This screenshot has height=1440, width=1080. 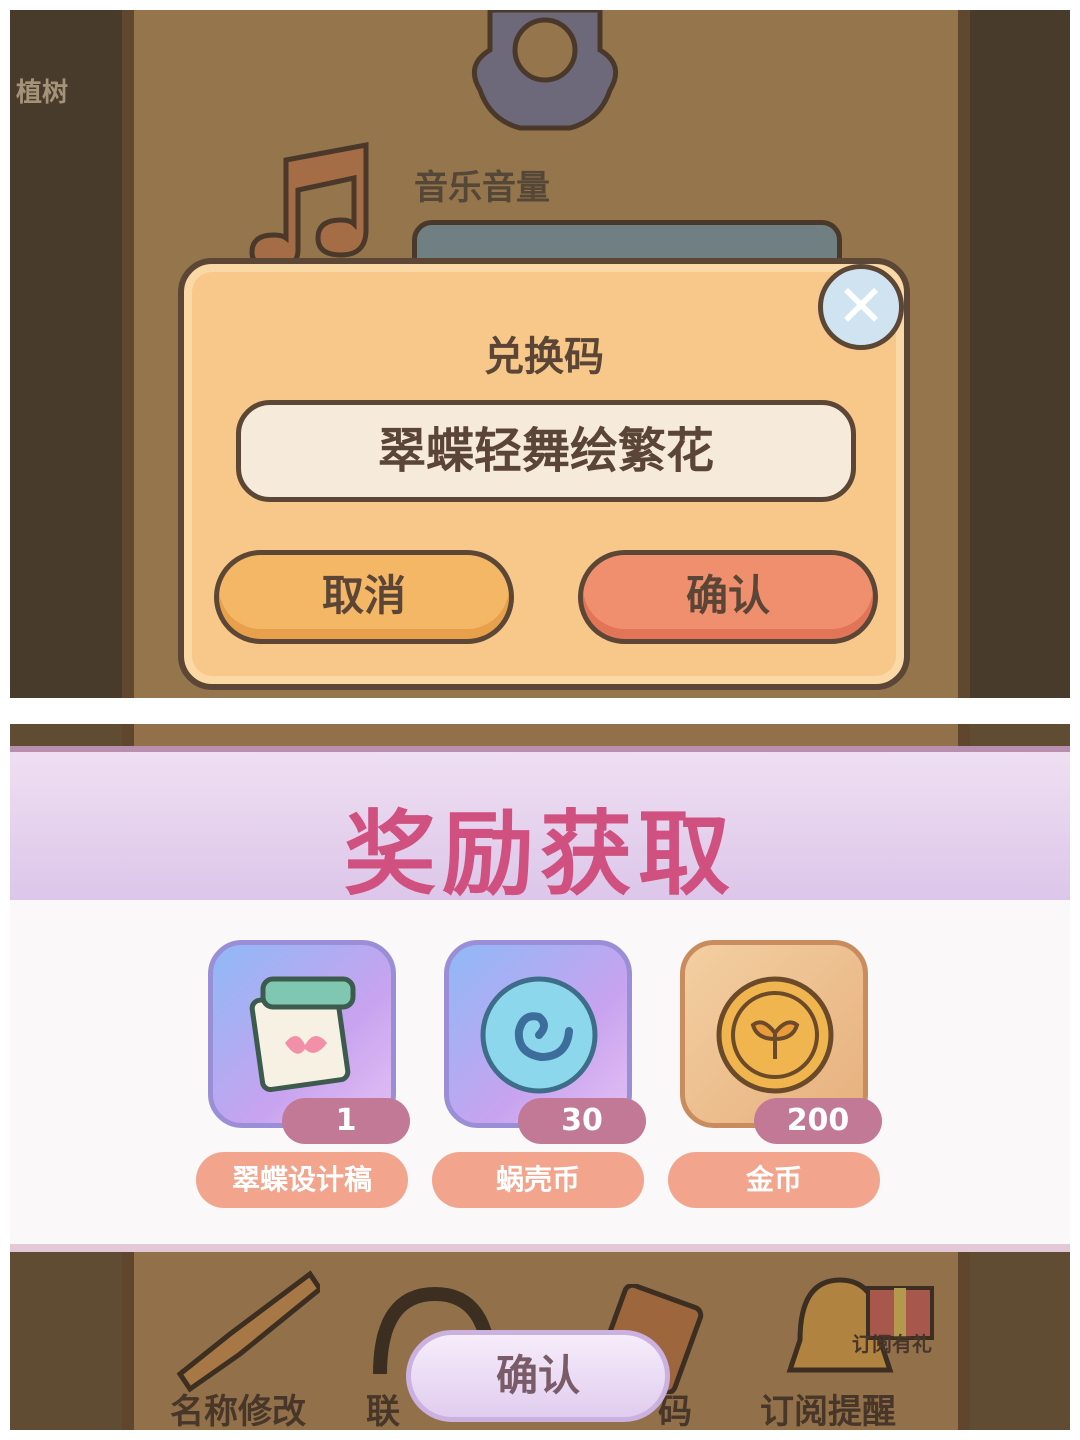 What do you see at coordinates (546, 451) in the screenshot?
I see `redeem-code-input: 翠蝶轻舞绘繁花` at bounding box center [546, 451].